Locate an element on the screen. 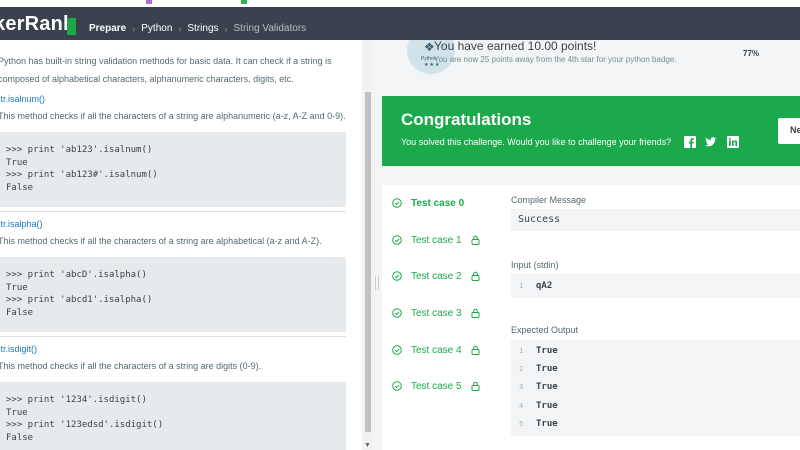 The height and width of the screenshot is (450, 800). method-heading-isdigit: str.isdigit() is located at coordinates (19, 349).